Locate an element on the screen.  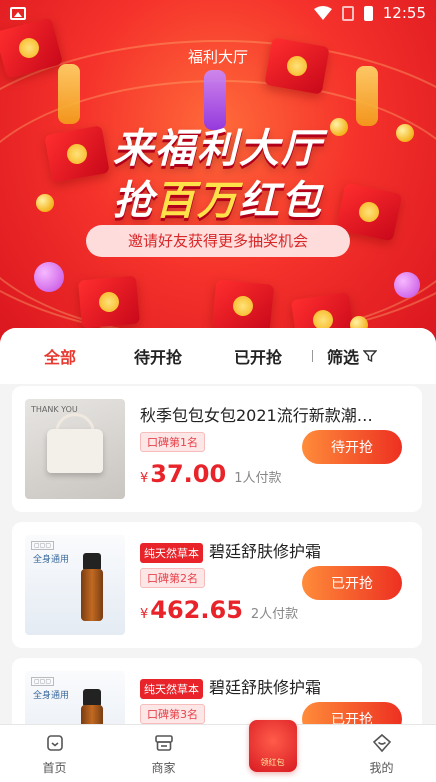
lantern-decoration is located at coordinates (69, 94).